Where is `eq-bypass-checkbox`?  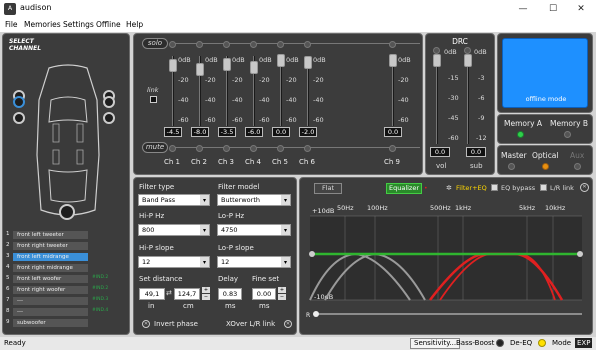
eq-bypass-checkbox is located at coordinates (494, 187).